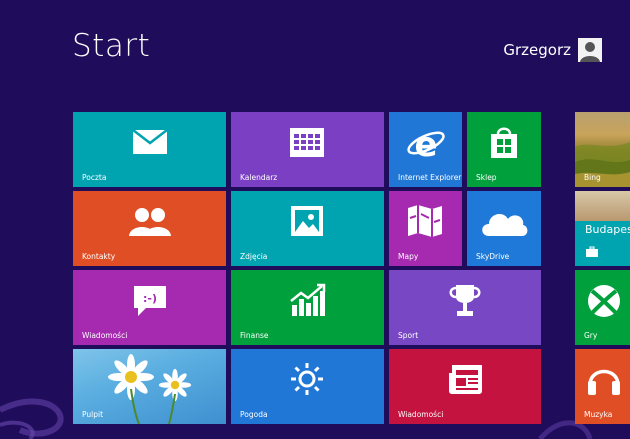 The width and height of the screenshot is (630, 439). Describe the element at coordinates (505, 224) in the screenshot. I see `cloud-icon` at that location.